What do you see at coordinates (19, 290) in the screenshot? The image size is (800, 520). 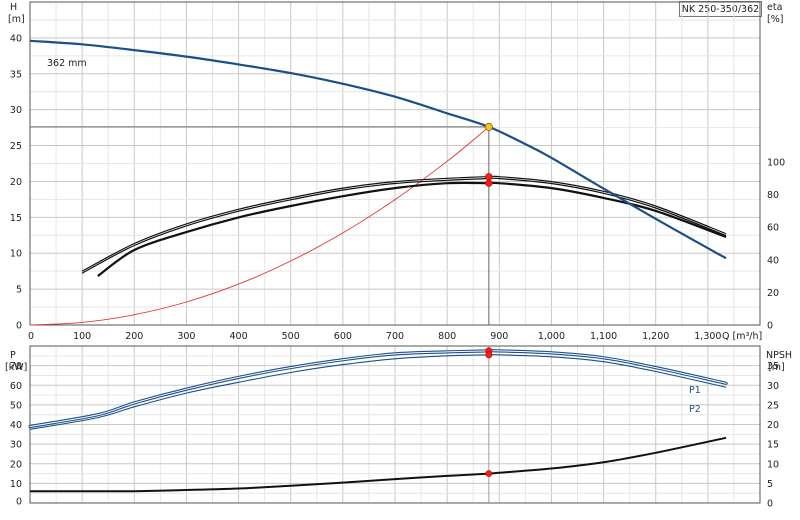 I see `head-tick-label: 5` at bounding box center [19, 290].